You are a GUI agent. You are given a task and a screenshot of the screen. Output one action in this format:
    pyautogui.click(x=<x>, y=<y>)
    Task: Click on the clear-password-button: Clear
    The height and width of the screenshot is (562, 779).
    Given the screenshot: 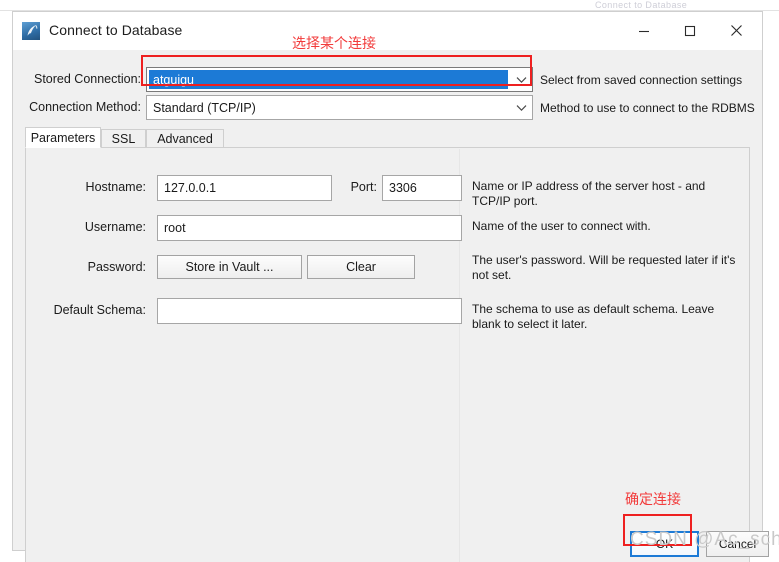 What is the action you would take?
    pyautogui.click(x=361, y=267)
    